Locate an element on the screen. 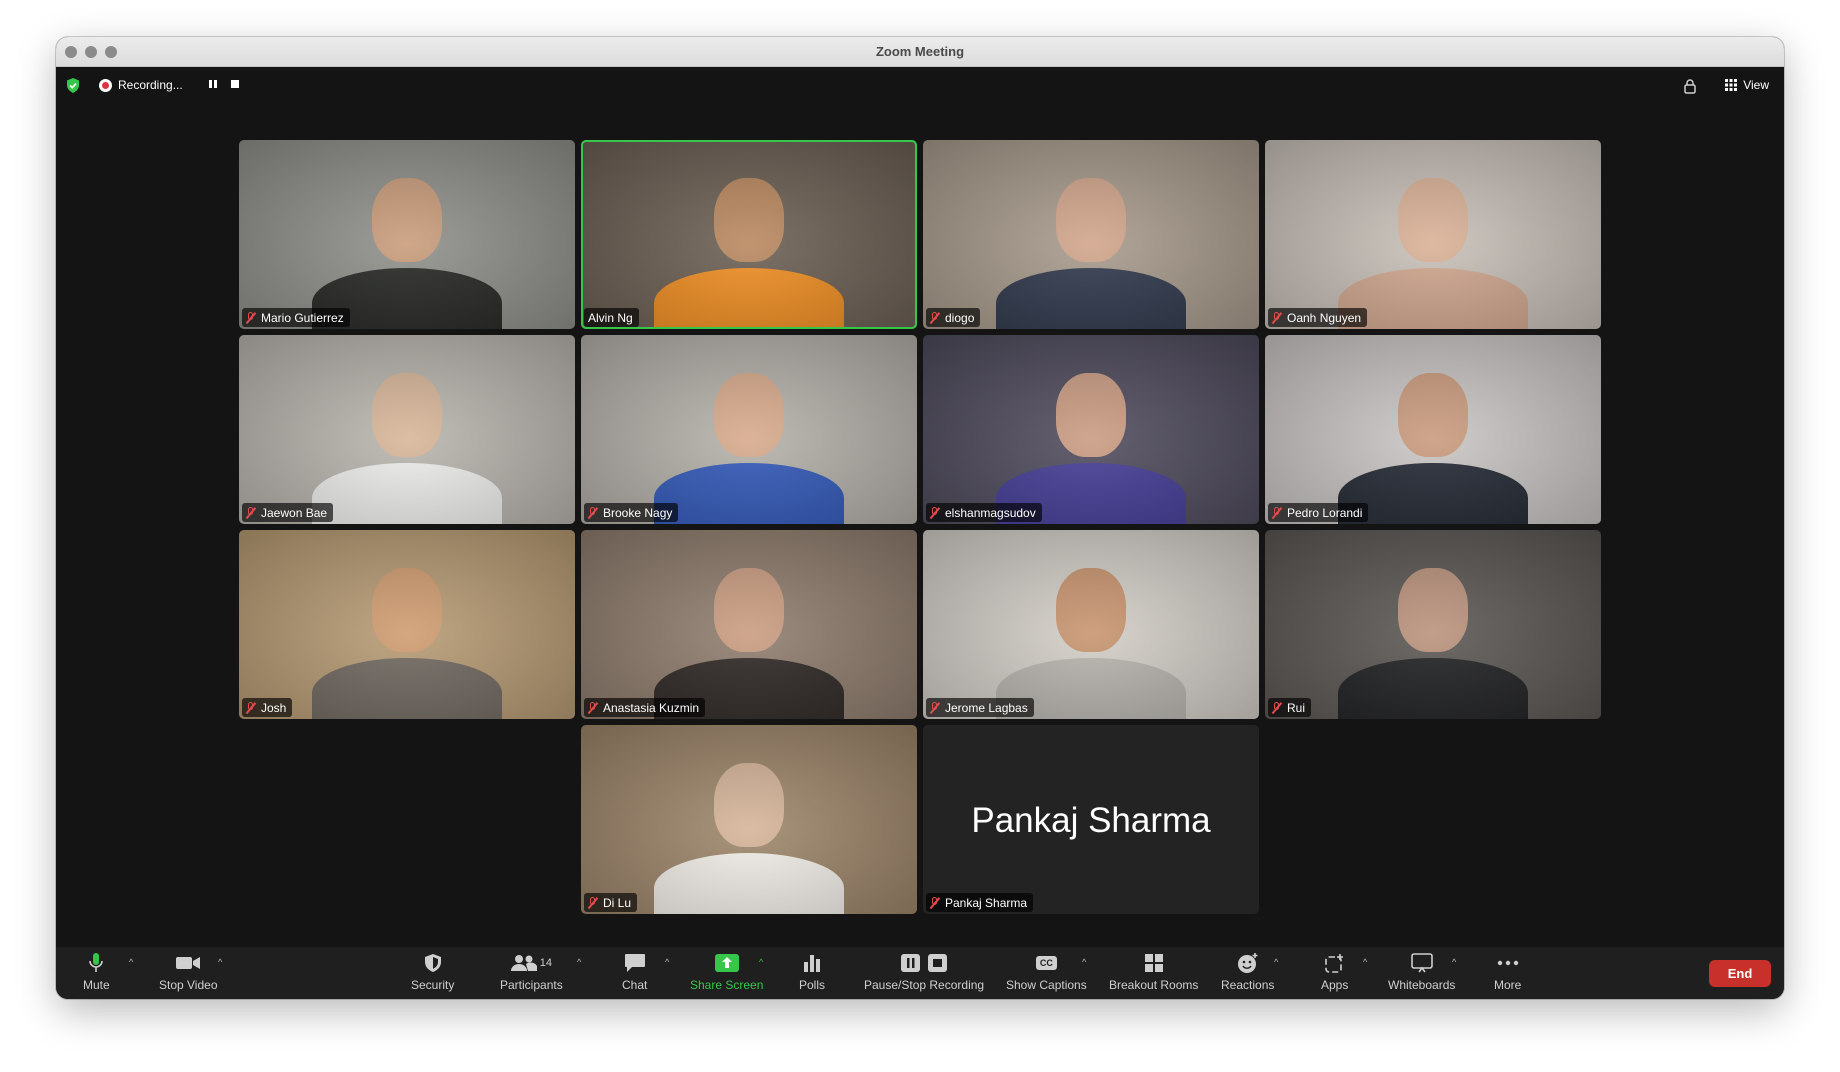 This screenshot has width=1840, height=1072. breakout-rooms-button: Breakout Rooms is located at coordinates (1153, 972).